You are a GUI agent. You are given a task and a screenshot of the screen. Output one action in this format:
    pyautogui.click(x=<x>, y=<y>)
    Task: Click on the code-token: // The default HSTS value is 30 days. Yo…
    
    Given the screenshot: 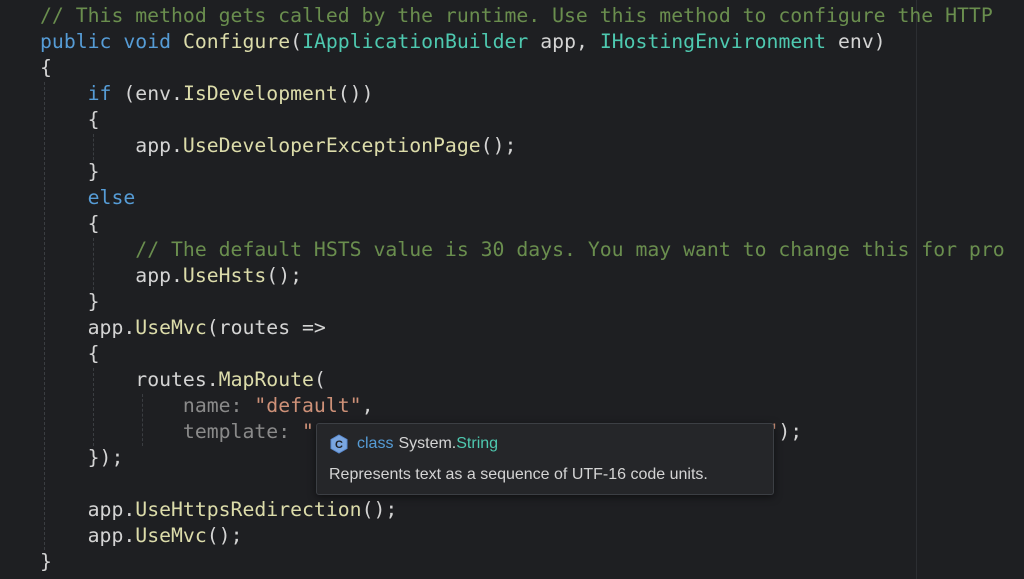 What is the action you would take?
    pyautogui.click(x=570, y=249)
    